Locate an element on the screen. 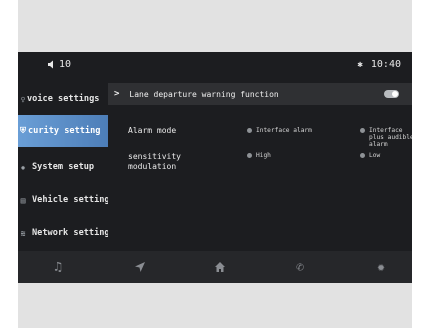 The height and width of the screenshot is (328, 430). car-icon: ▤ is located at coordinates (23, 200).